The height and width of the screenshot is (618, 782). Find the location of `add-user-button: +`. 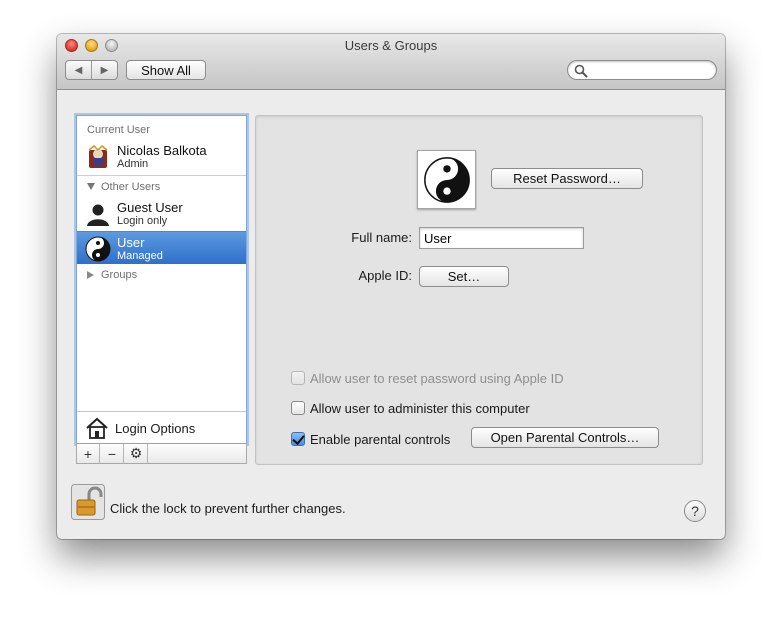

add-user-button: + is located at coordinates (88, 453).